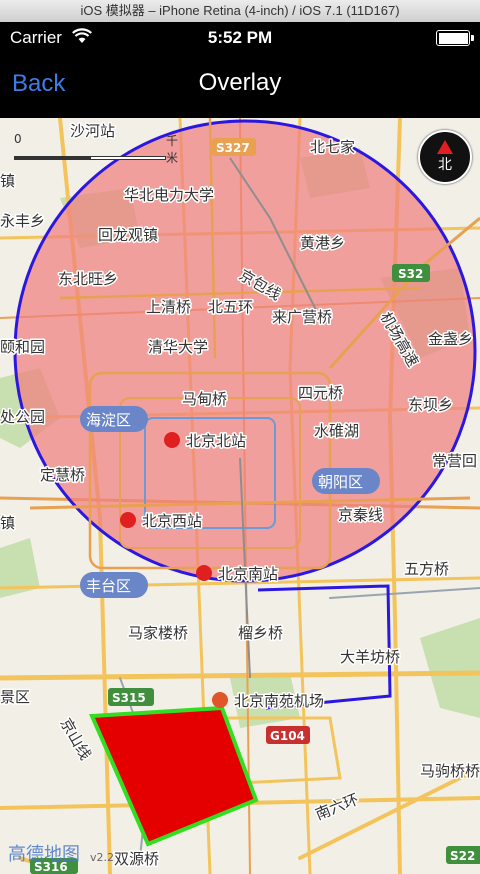 Image resolution: width=480 pixels, height=874 pixels. What do you see at coordinates (22, 347) in the screenshot?
I see `label-yiheyuan: 颐和园` at bounding box center [22, 347].